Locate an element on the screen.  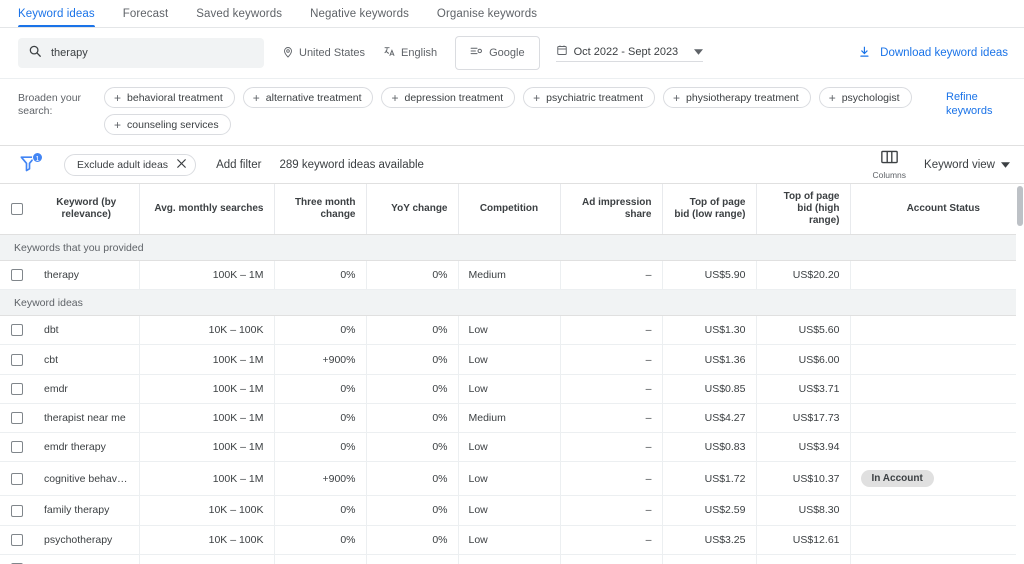
filter-button: 1 is located at coordinates (30, 164).